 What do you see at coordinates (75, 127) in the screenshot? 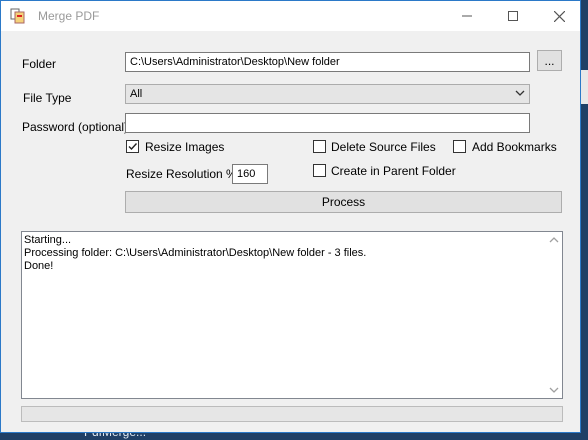
I see `password-label: Password (optional)` at bounding box center [75, 127].